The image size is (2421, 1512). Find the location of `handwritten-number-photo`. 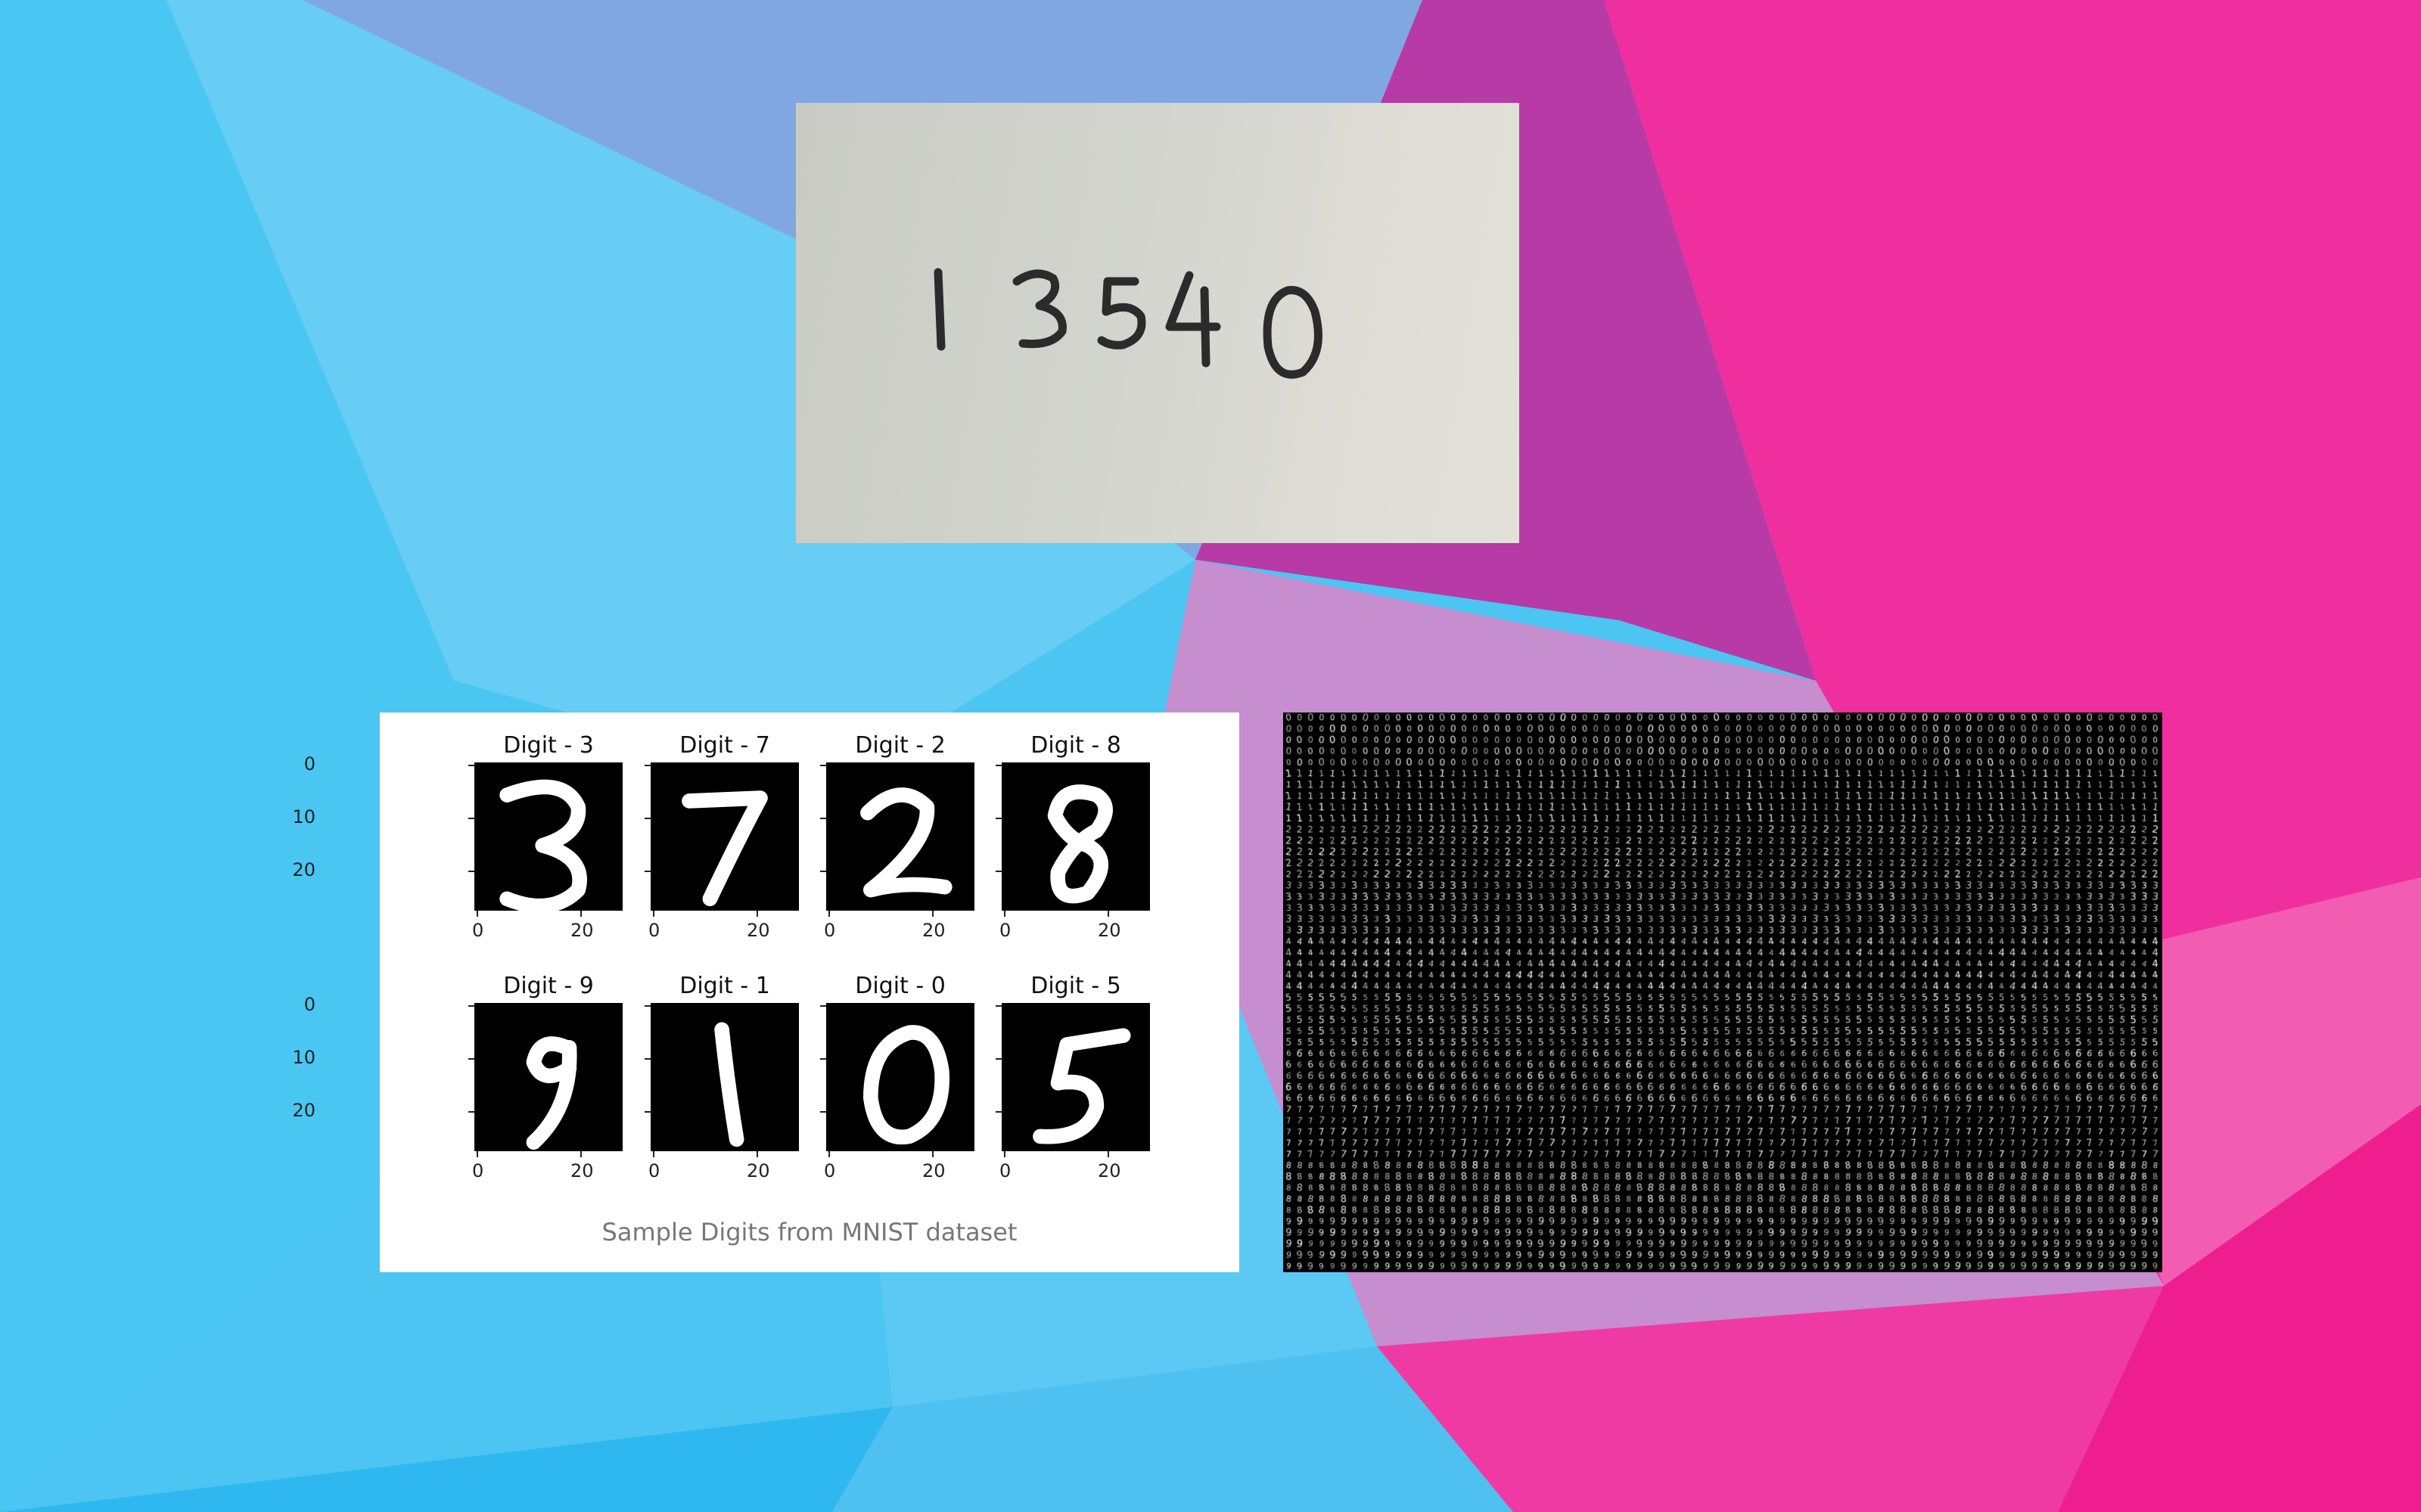

handwritten-number-photo is located at coordinates (1157, 323).